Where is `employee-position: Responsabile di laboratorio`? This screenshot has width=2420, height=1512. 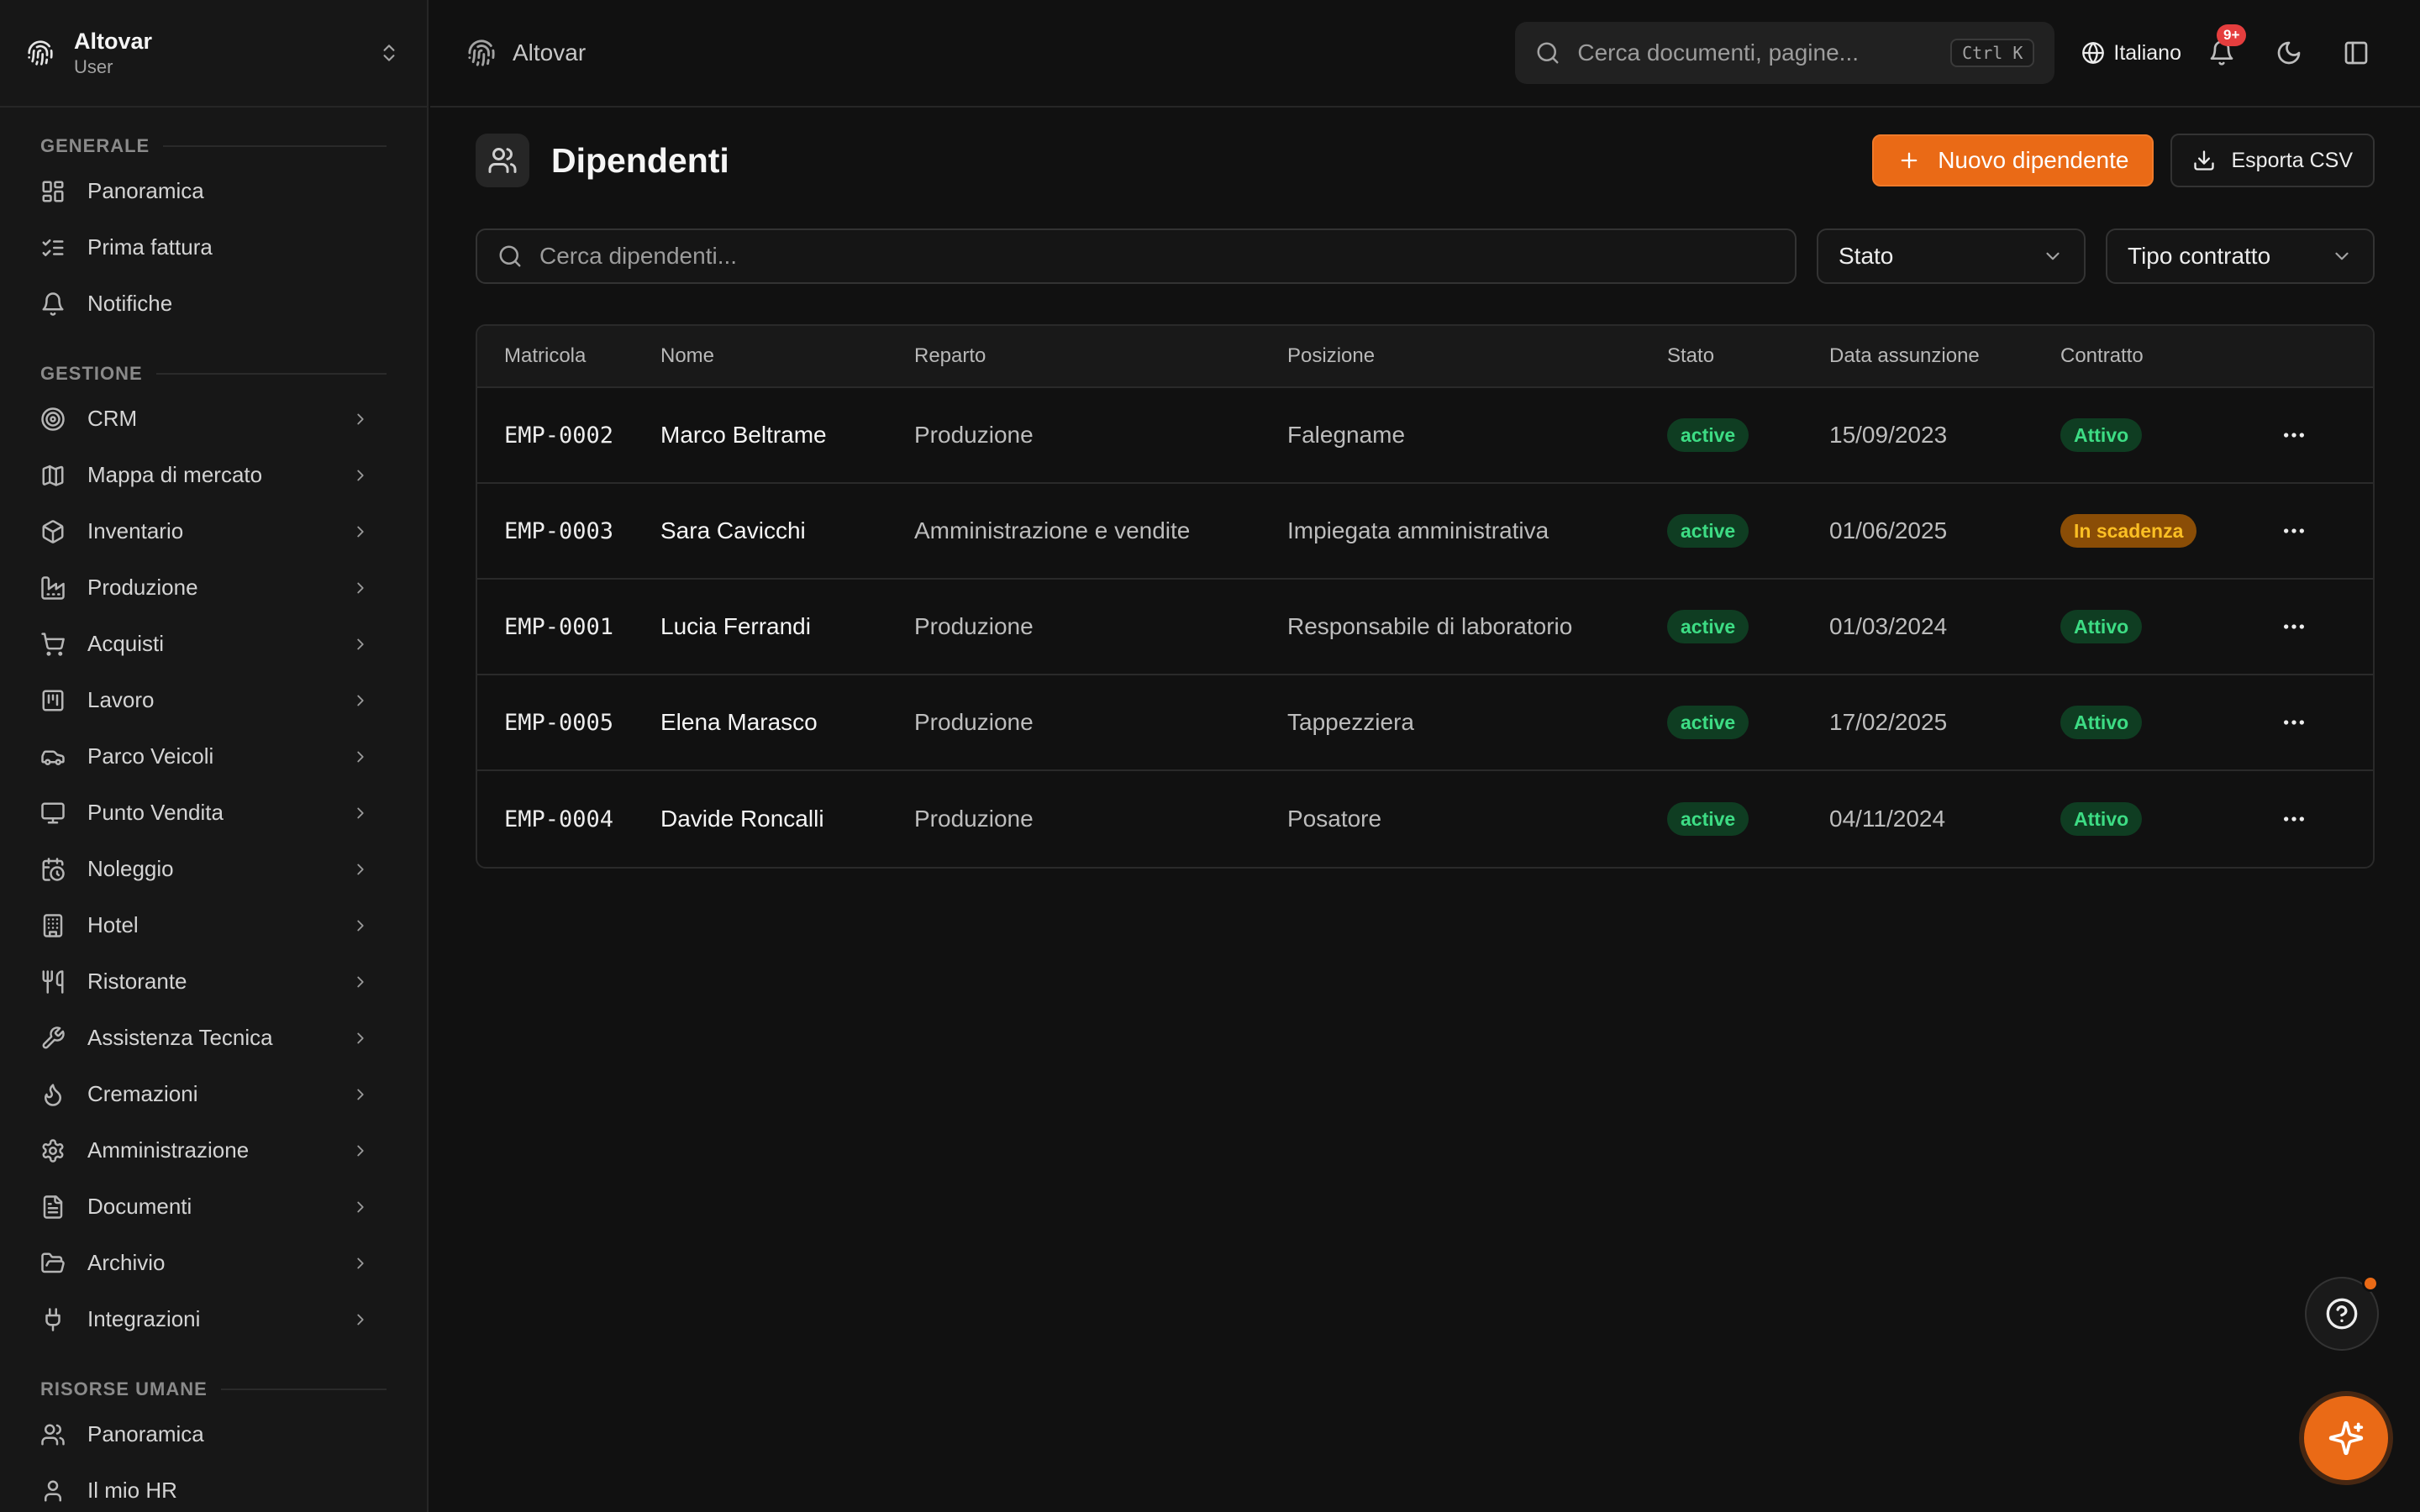
employee-position: Responsabile di laboratorio is located at coordinates (1430, 626).